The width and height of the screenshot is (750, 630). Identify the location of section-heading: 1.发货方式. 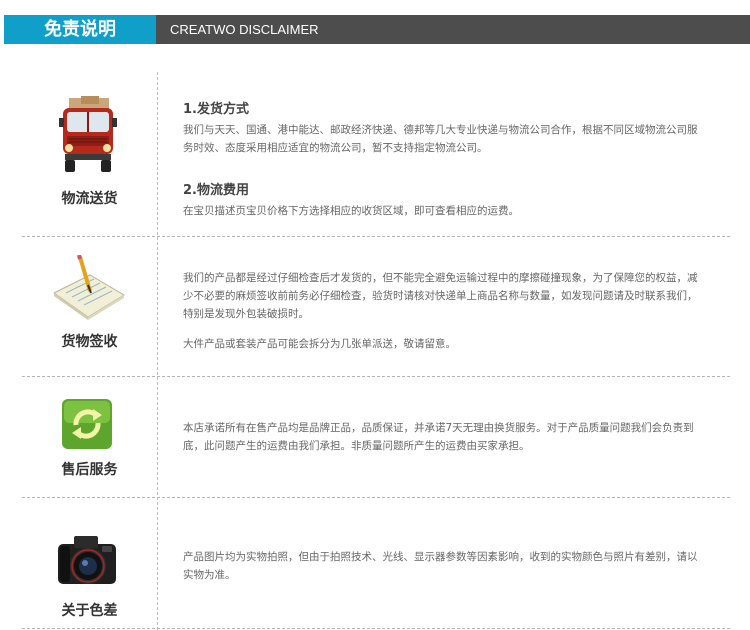
(216, 109).